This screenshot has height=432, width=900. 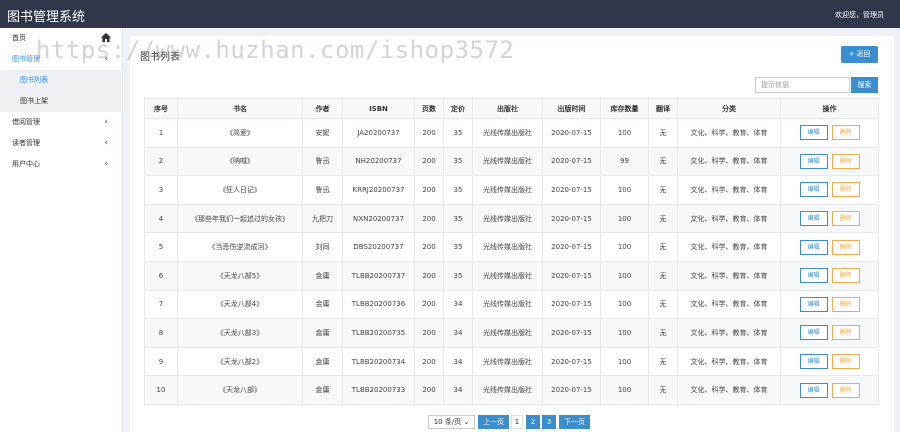 I want to click on table-cell: 7, so click(x=161, y=304).